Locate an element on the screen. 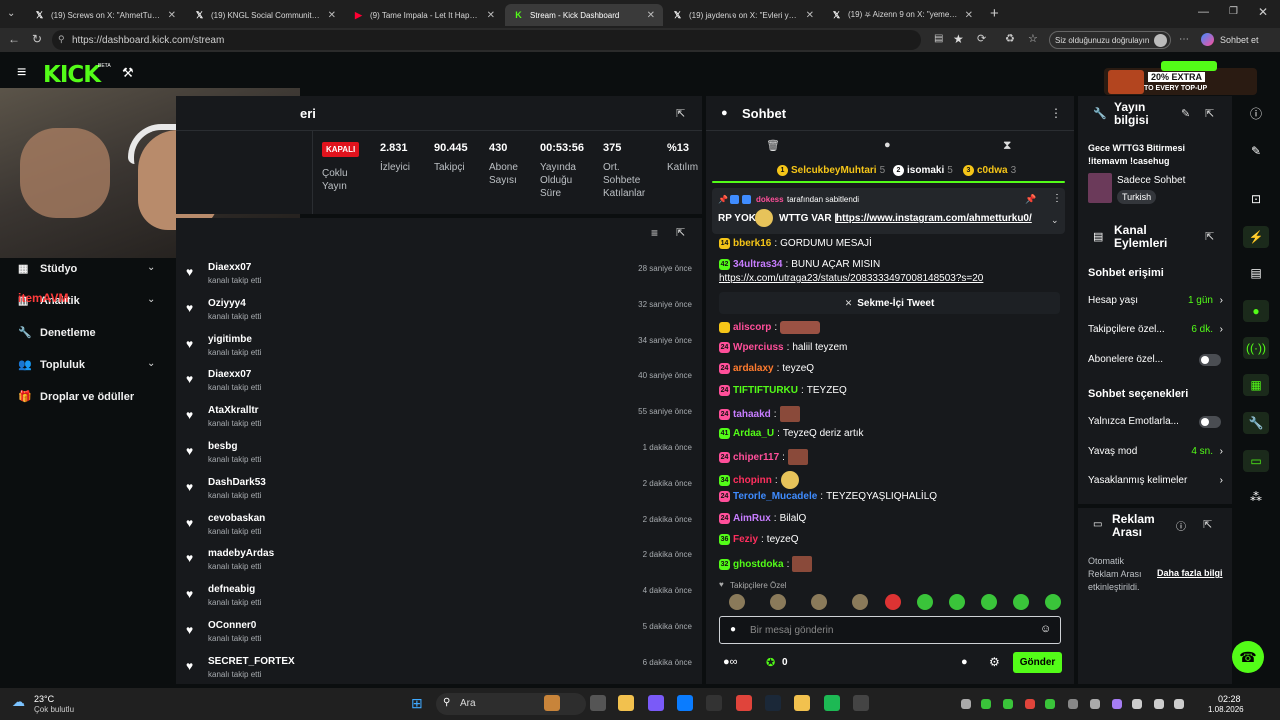 This screenshot has height=720, width=1280. chat-username: tahaakd is located at coordinates (752, 414).